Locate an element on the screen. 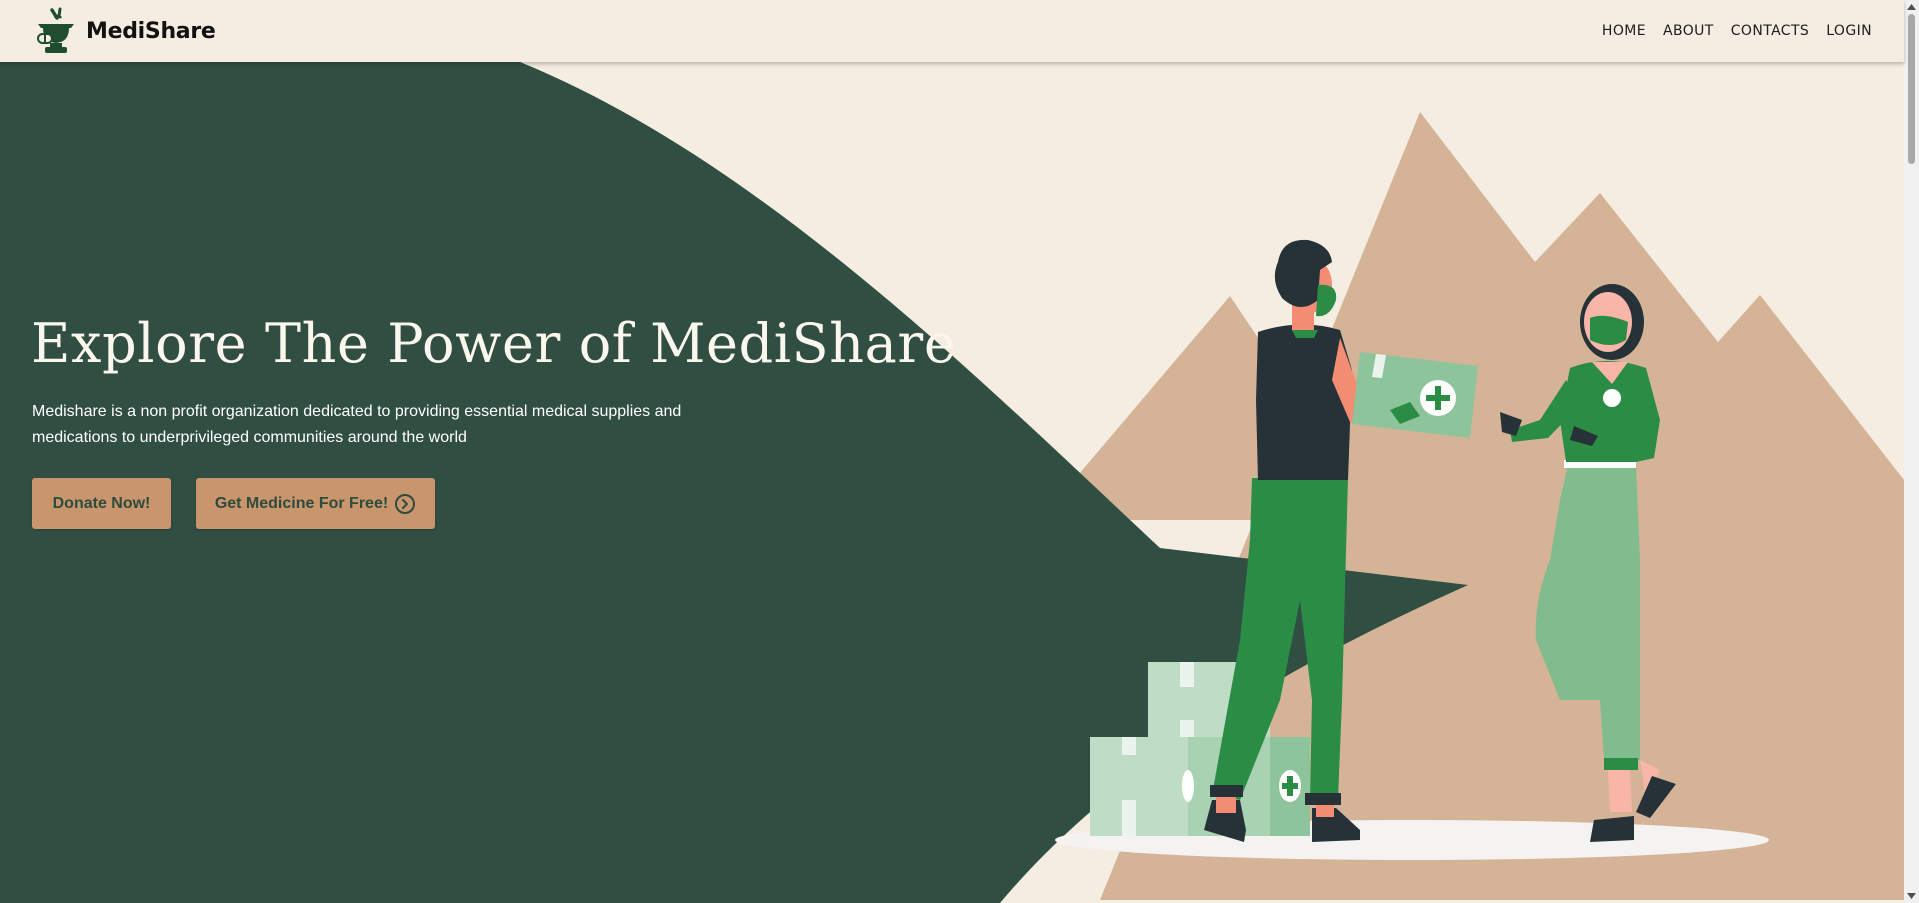 This screenshot has width=1919, height=903. scroll-down-arrow-icon is located at coordinates (1911, 896).